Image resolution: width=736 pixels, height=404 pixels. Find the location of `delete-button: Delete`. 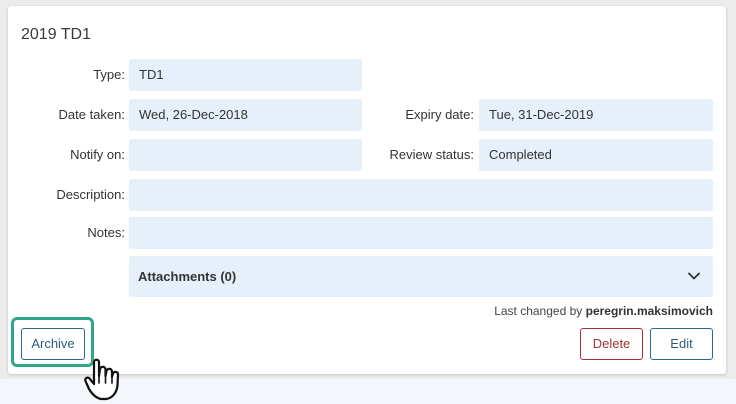

delete-button: Delete is located at coordinates (611, 344).